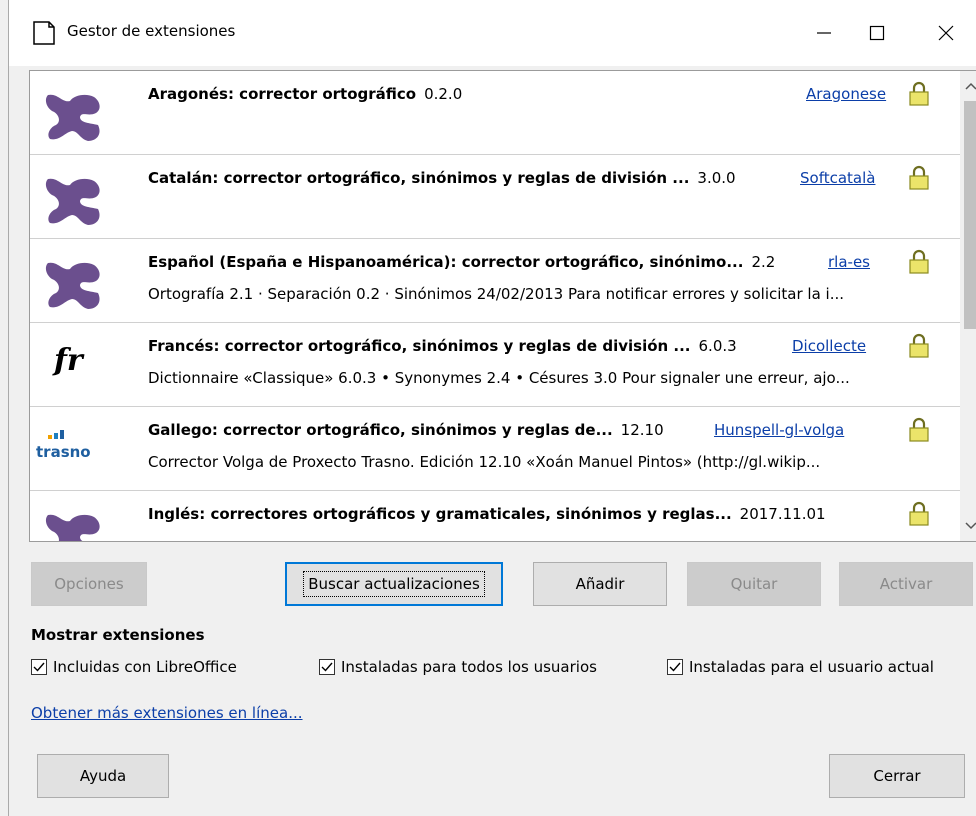 The width and height of the screenshot is (976, 816). I want to click on maximize-icon, so click(877, 33).